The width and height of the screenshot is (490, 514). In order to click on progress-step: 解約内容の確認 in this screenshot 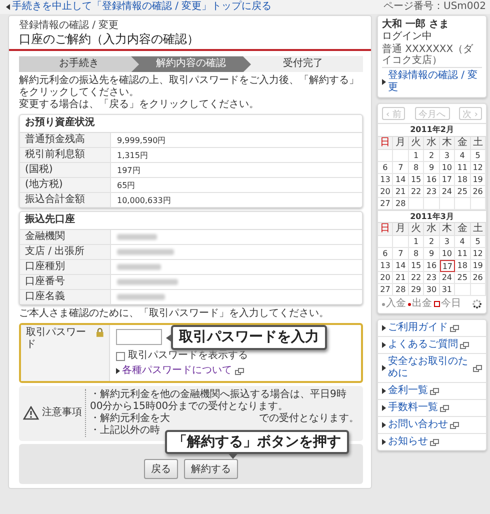, I will do `click(191, 64)`.